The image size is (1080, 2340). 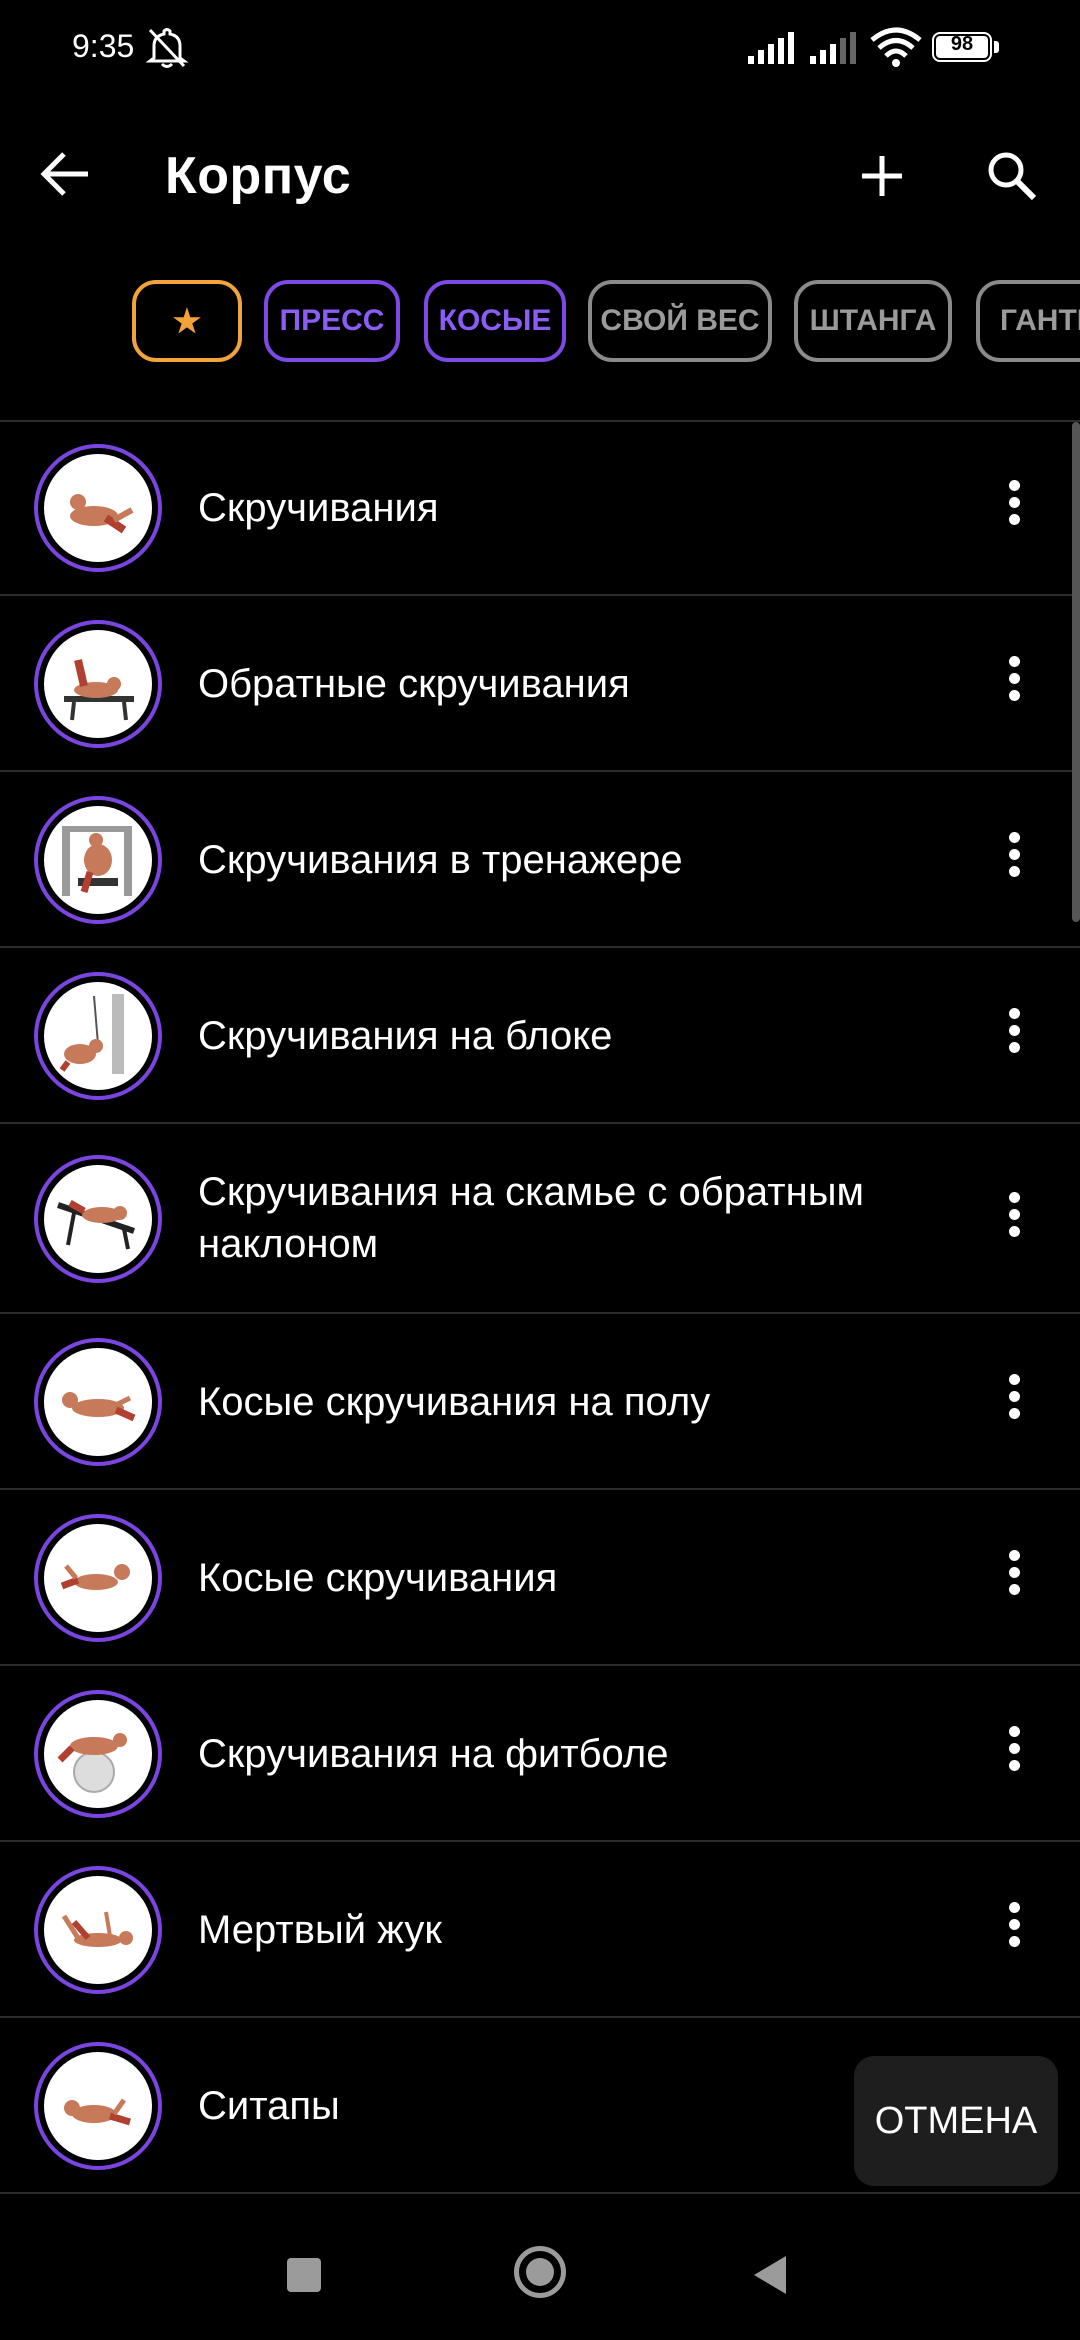 I want to click on nav-back-icon, so click(x=770, y=2275).